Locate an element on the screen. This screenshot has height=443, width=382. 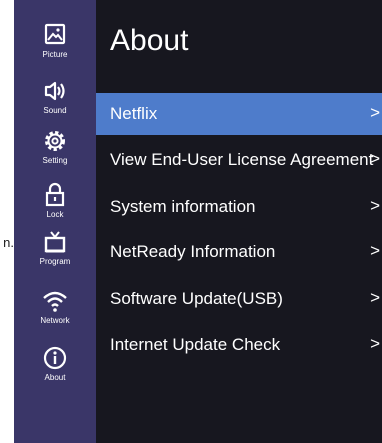
sidebar-item-label: Lock is located at coordinates (55, 214).